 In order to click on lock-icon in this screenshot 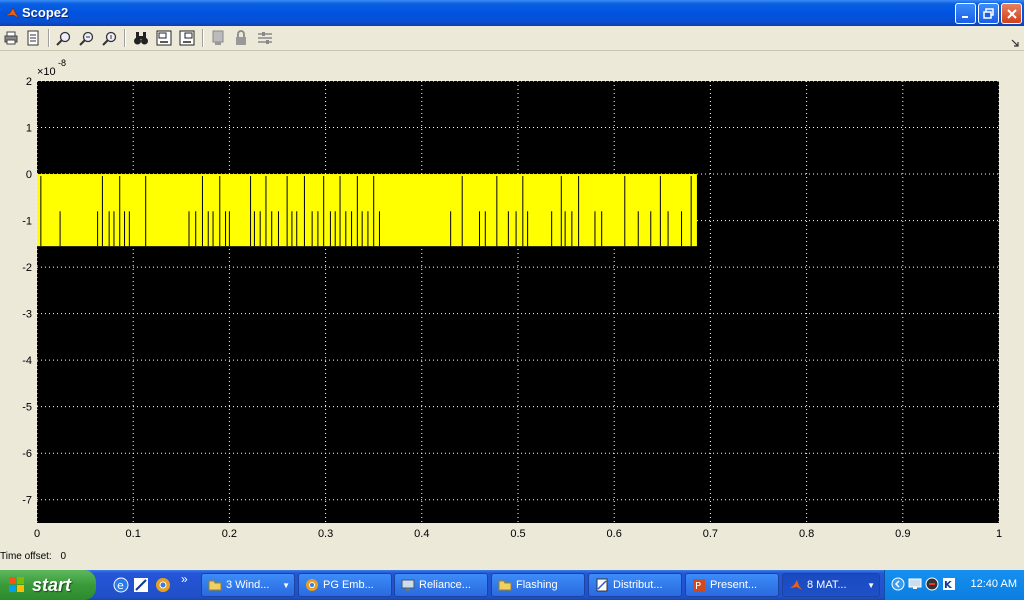, I will do `click(241, 37)`.